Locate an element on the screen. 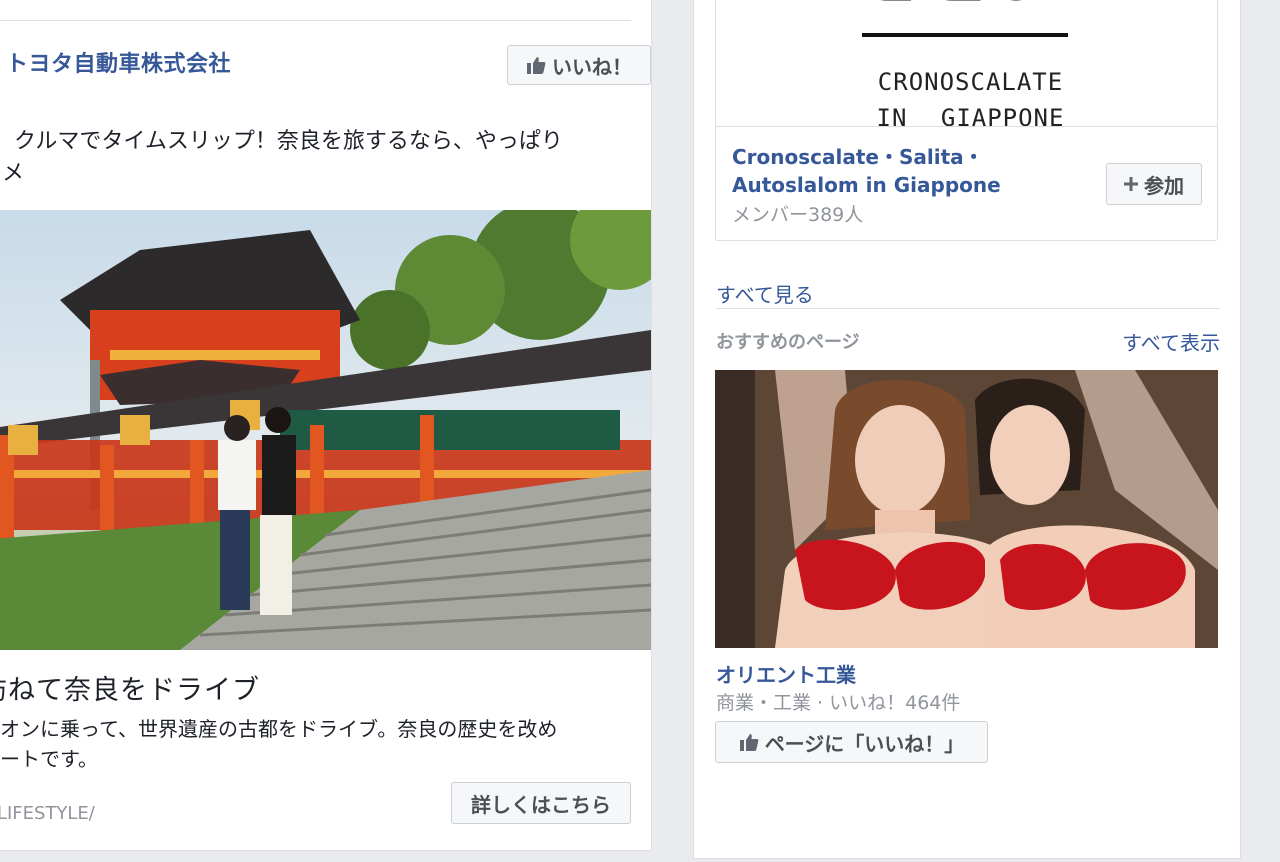  group-logo-mark is located at coordinates (961, 10).